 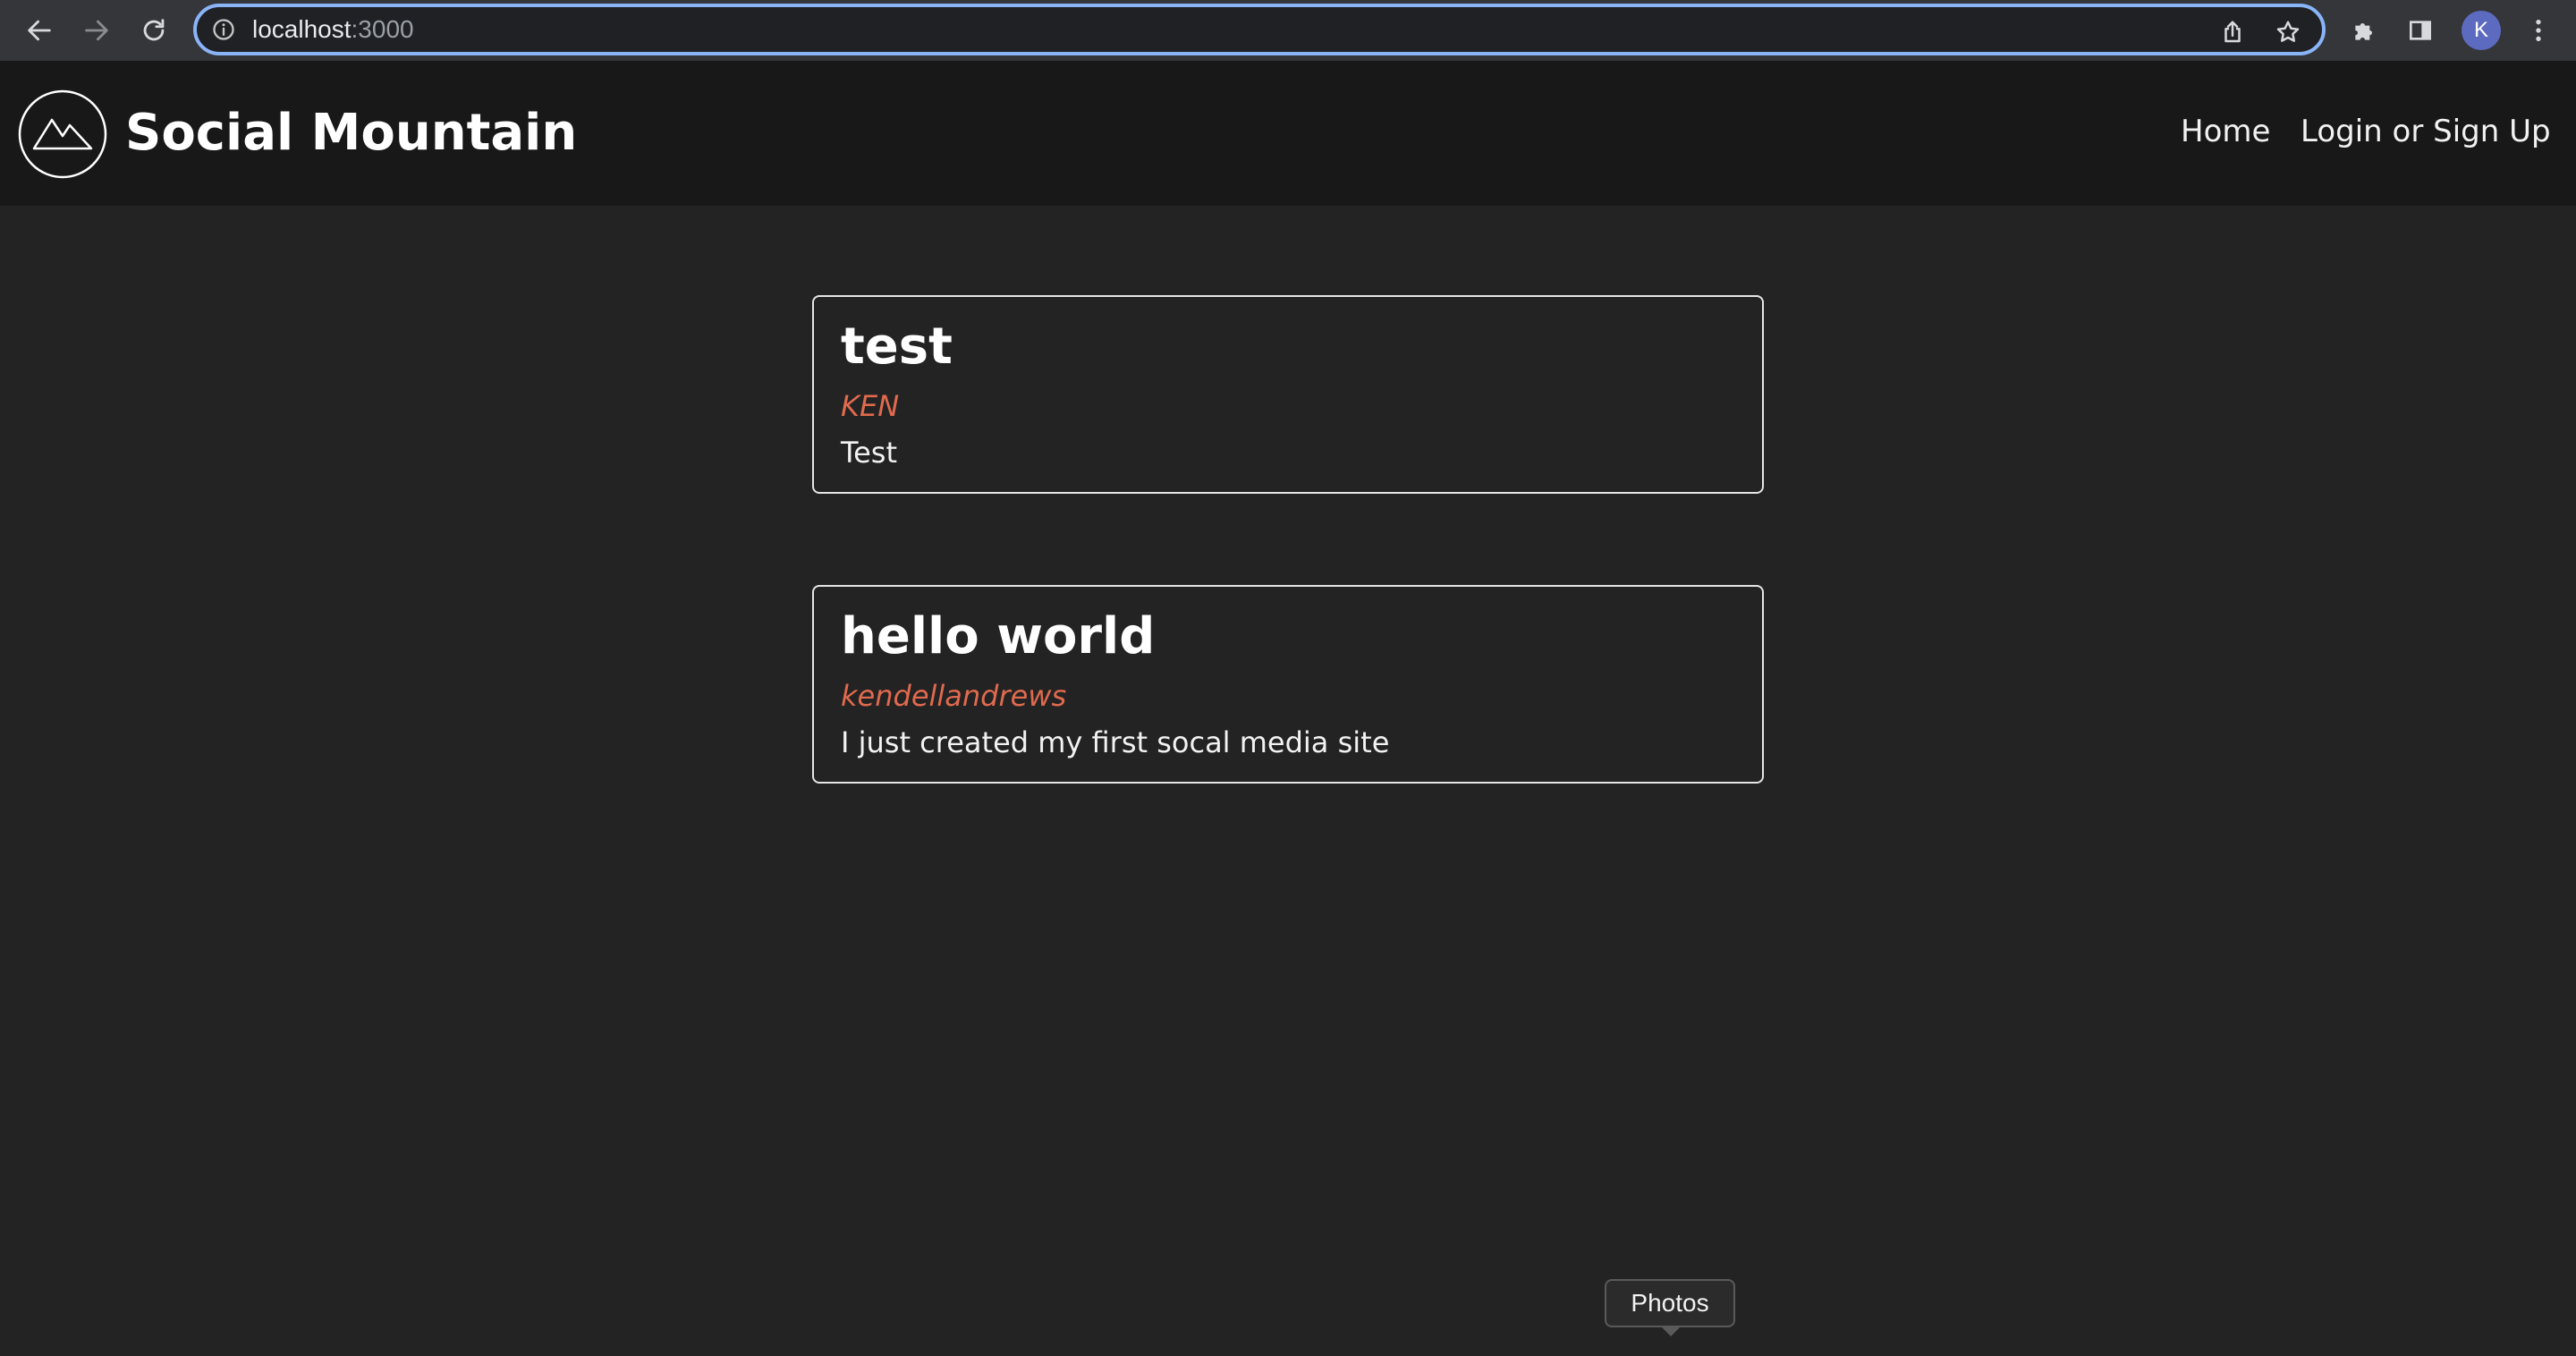 I want to click on post-card: test KEN Test, so click(x=1288, y=395).